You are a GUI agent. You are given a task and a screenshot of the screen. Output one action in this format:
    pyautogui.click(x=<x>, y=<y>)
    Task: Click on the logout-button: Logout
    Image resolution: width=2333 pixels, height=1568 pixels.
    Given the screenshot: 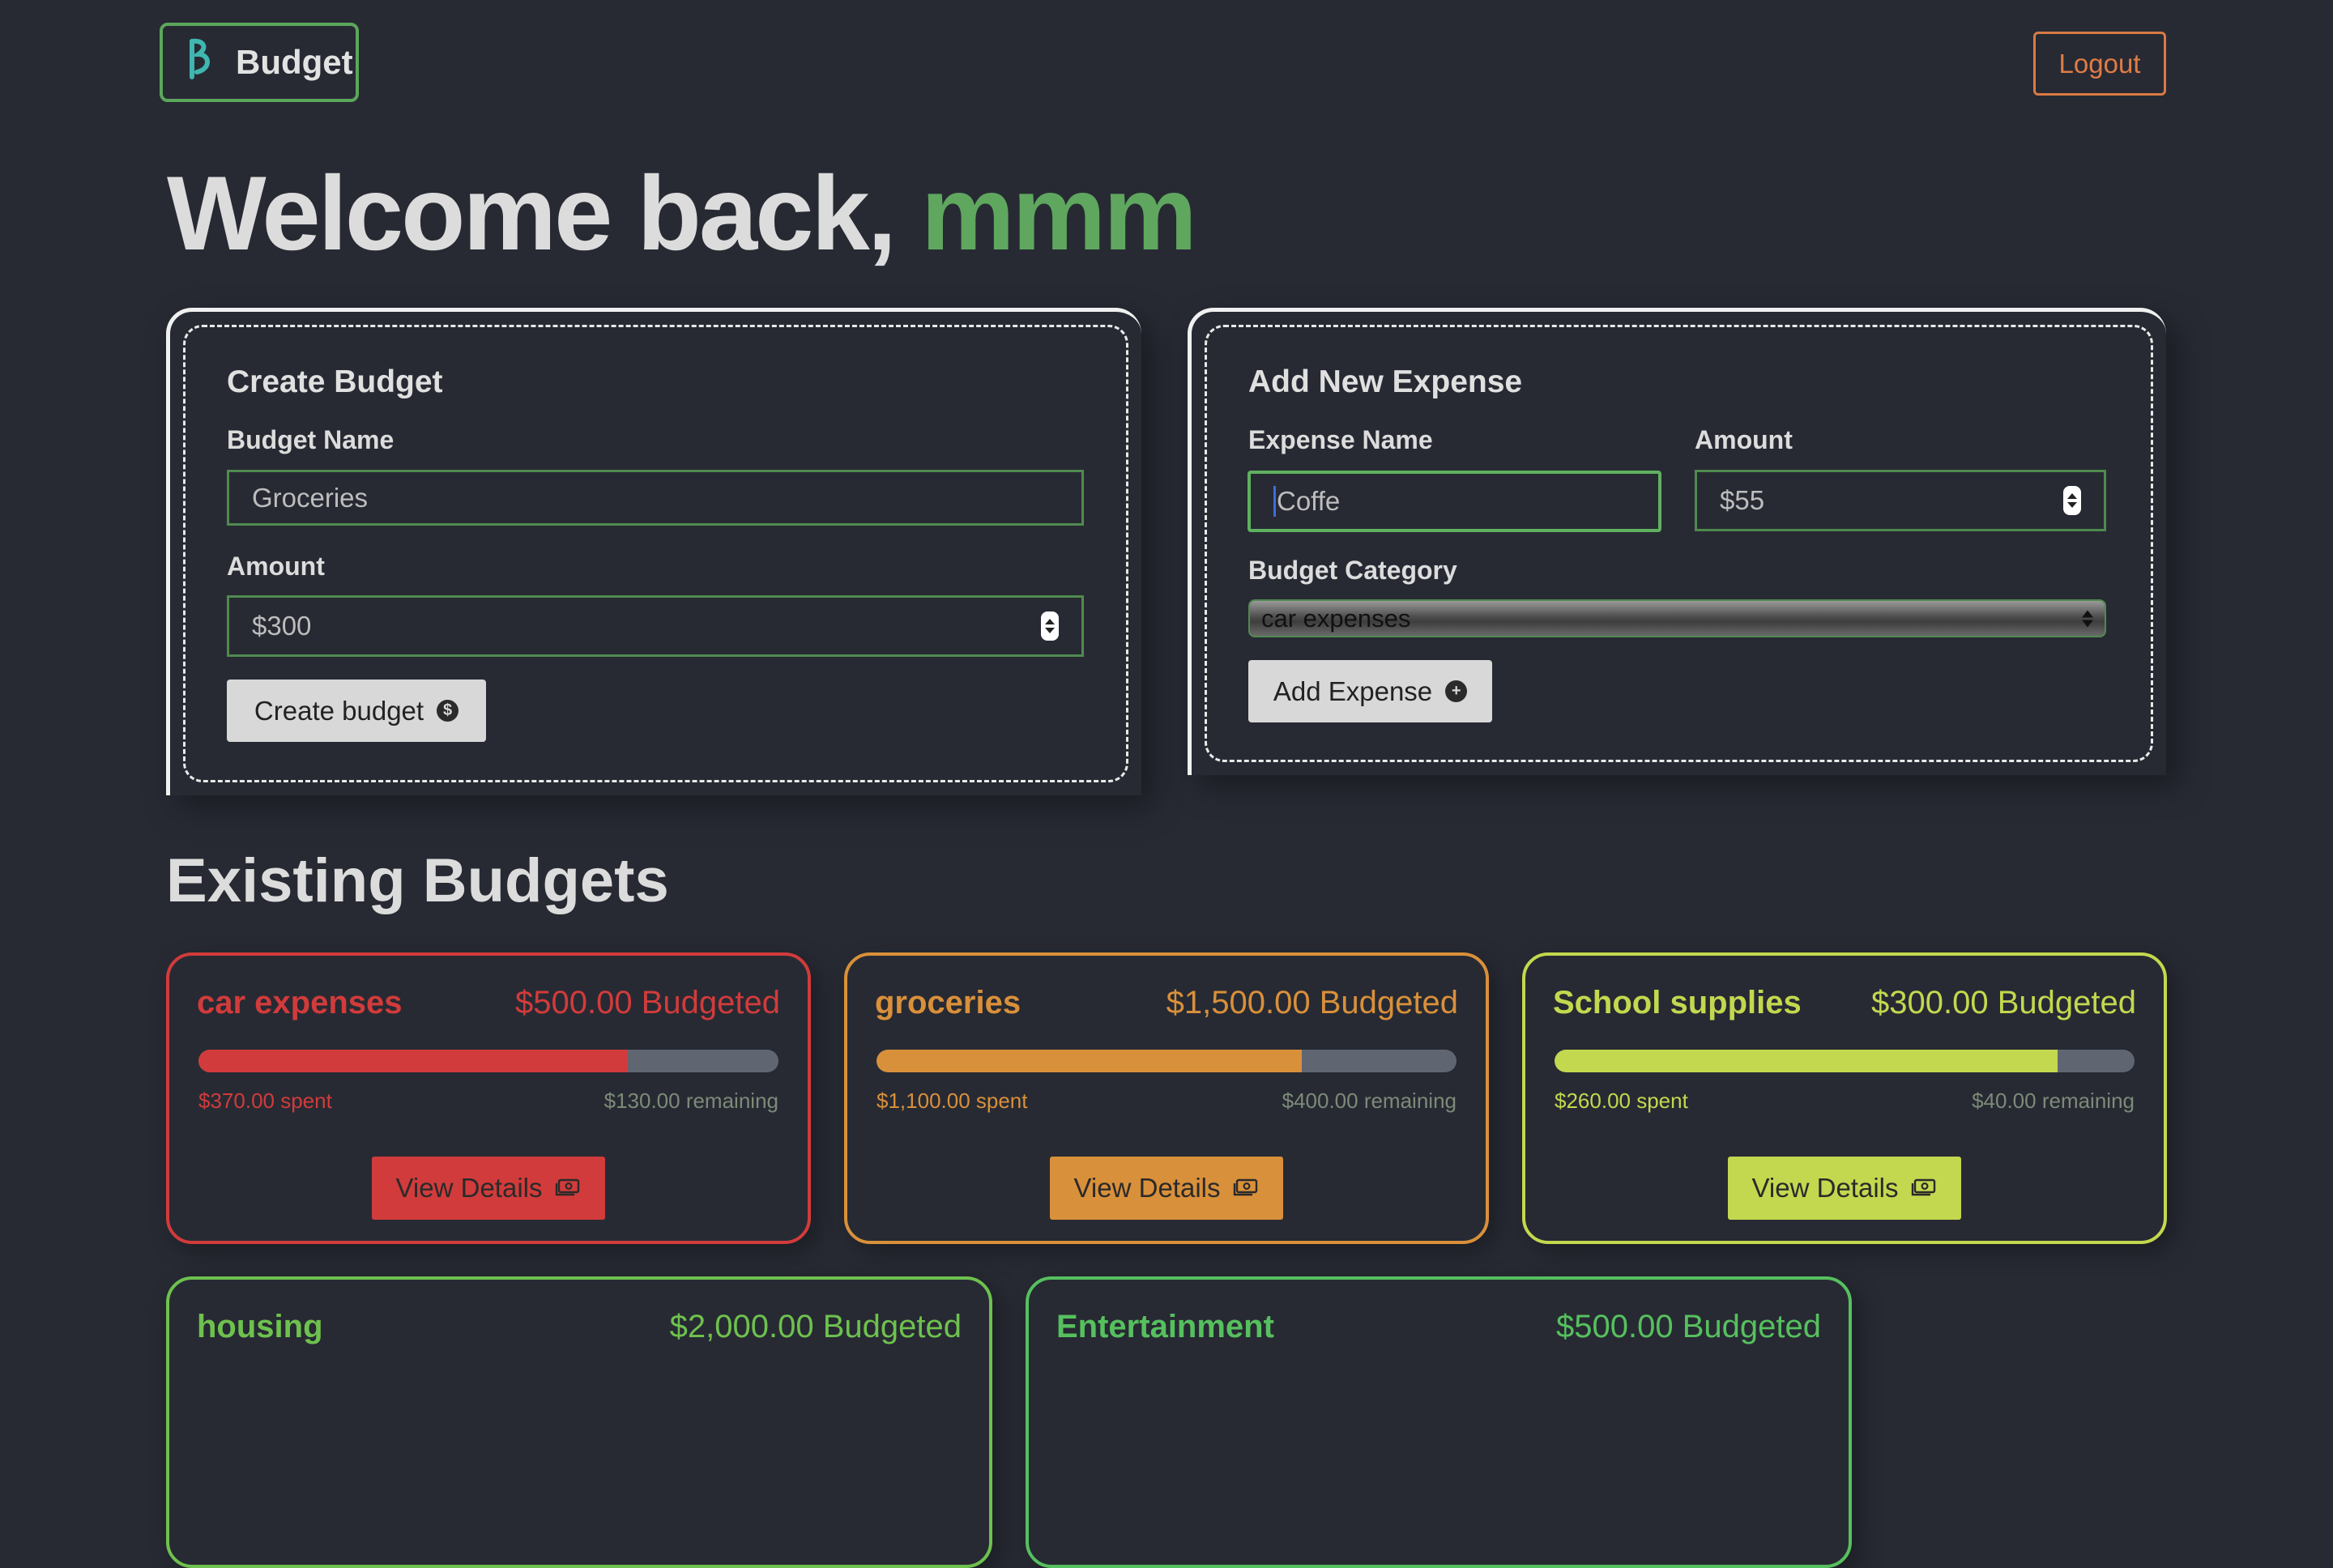 What is the action you would take?
    pyautogui.click(x=2099, y=64)
    